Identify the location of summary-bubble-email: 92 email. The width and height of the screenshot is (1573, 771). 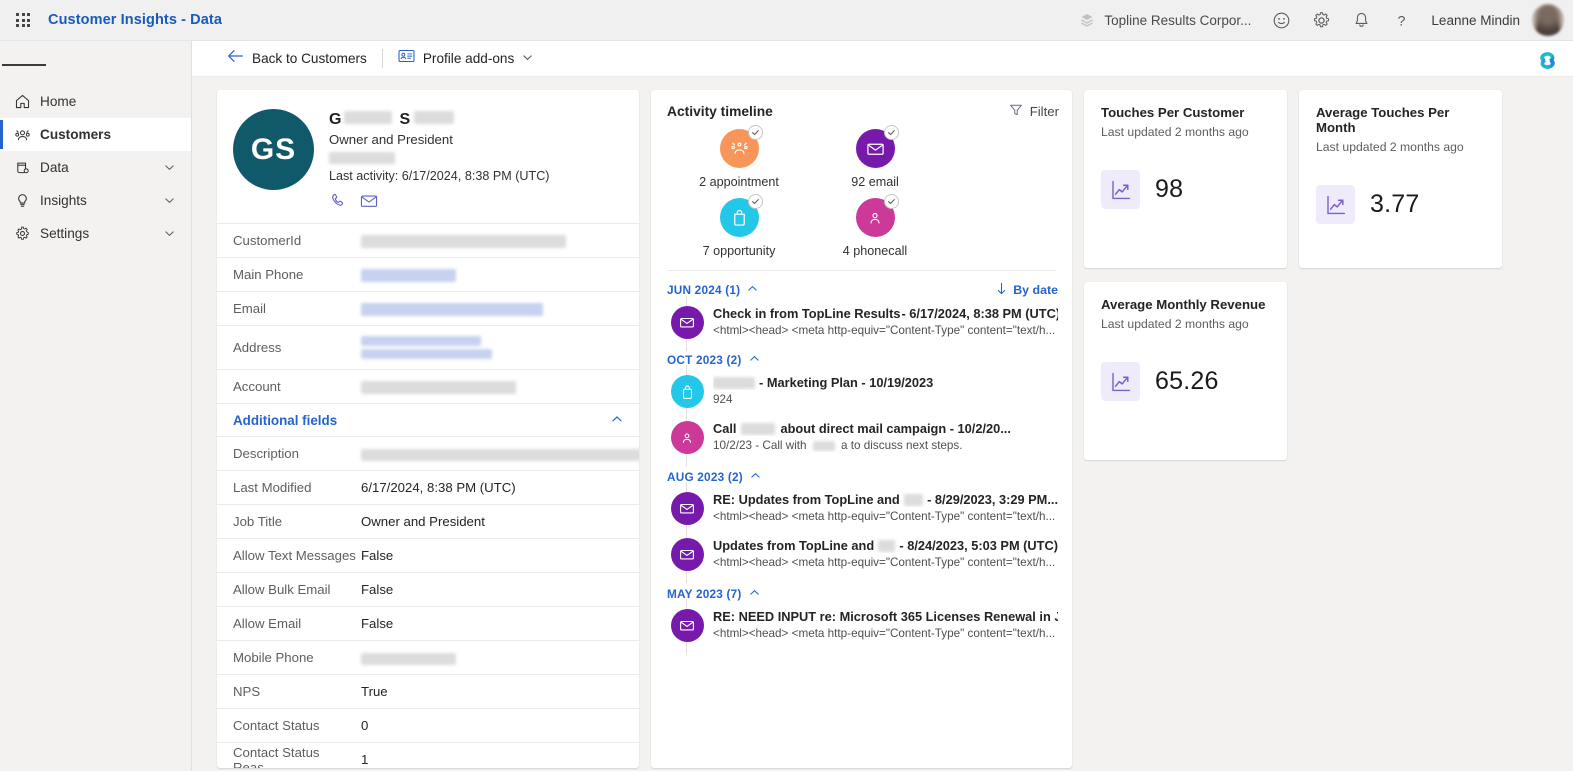
(875, 157).